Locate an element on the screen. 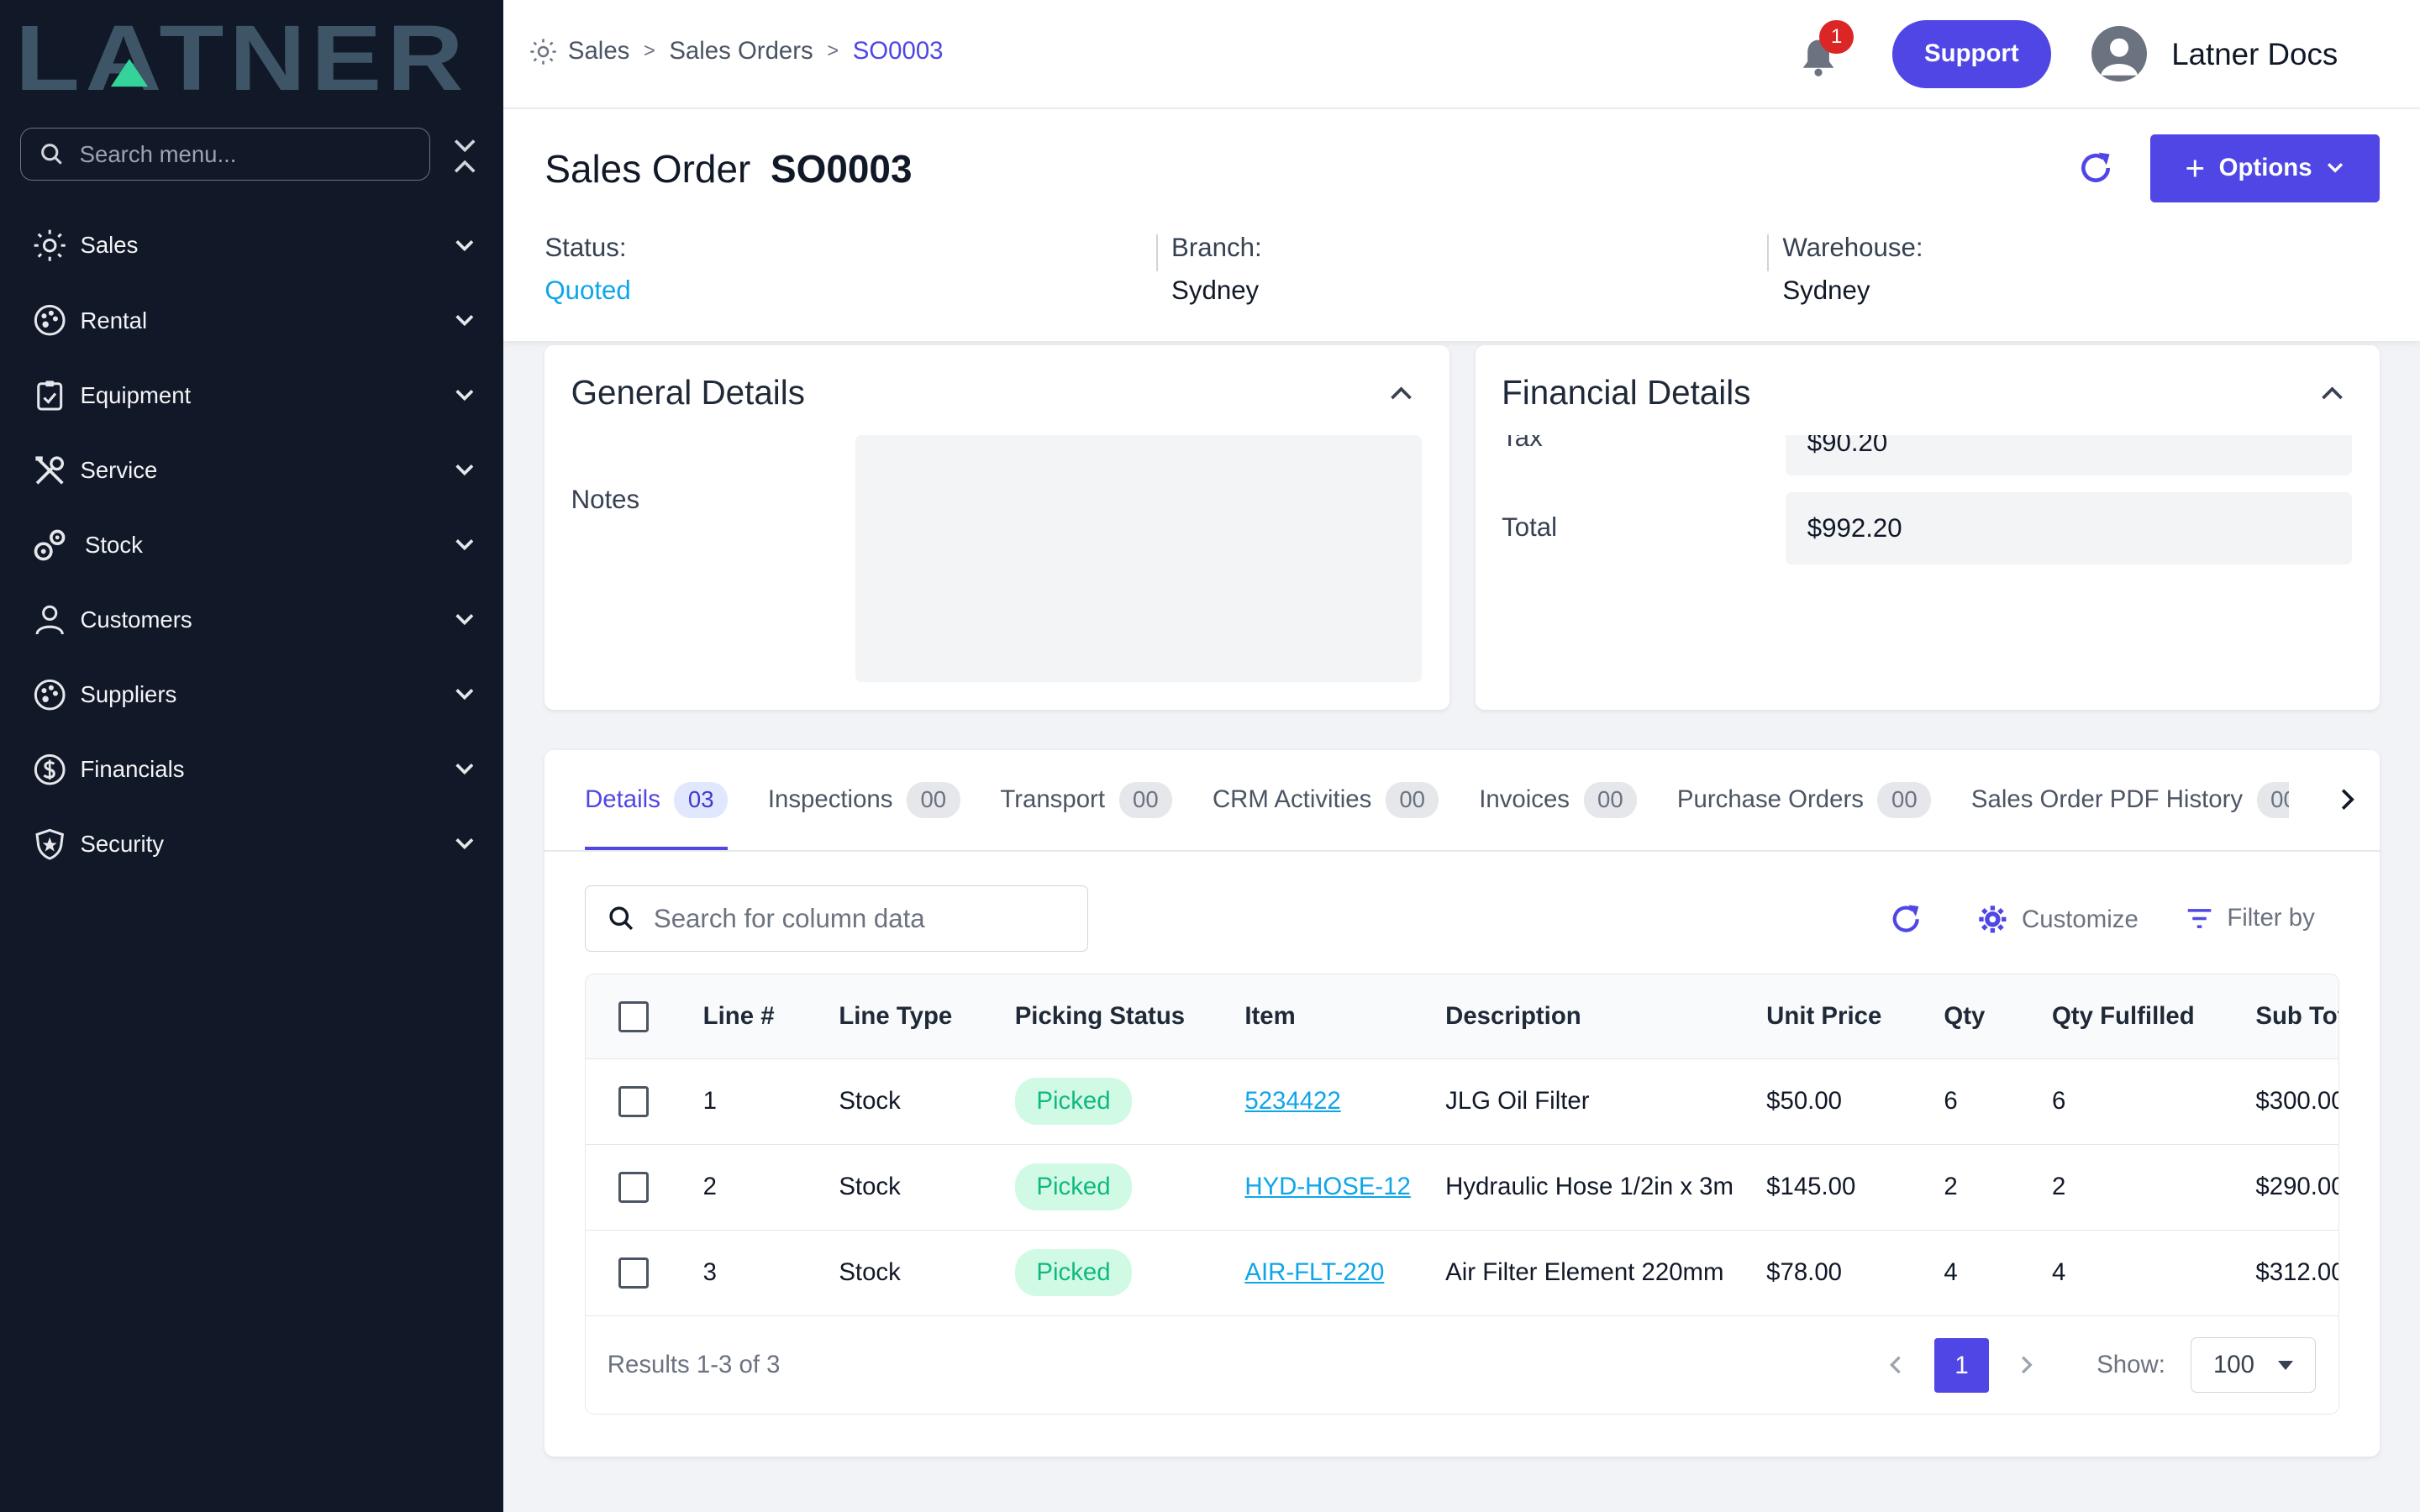  qty-fulfilled: 2 is located at coordinates (2058, 1187).